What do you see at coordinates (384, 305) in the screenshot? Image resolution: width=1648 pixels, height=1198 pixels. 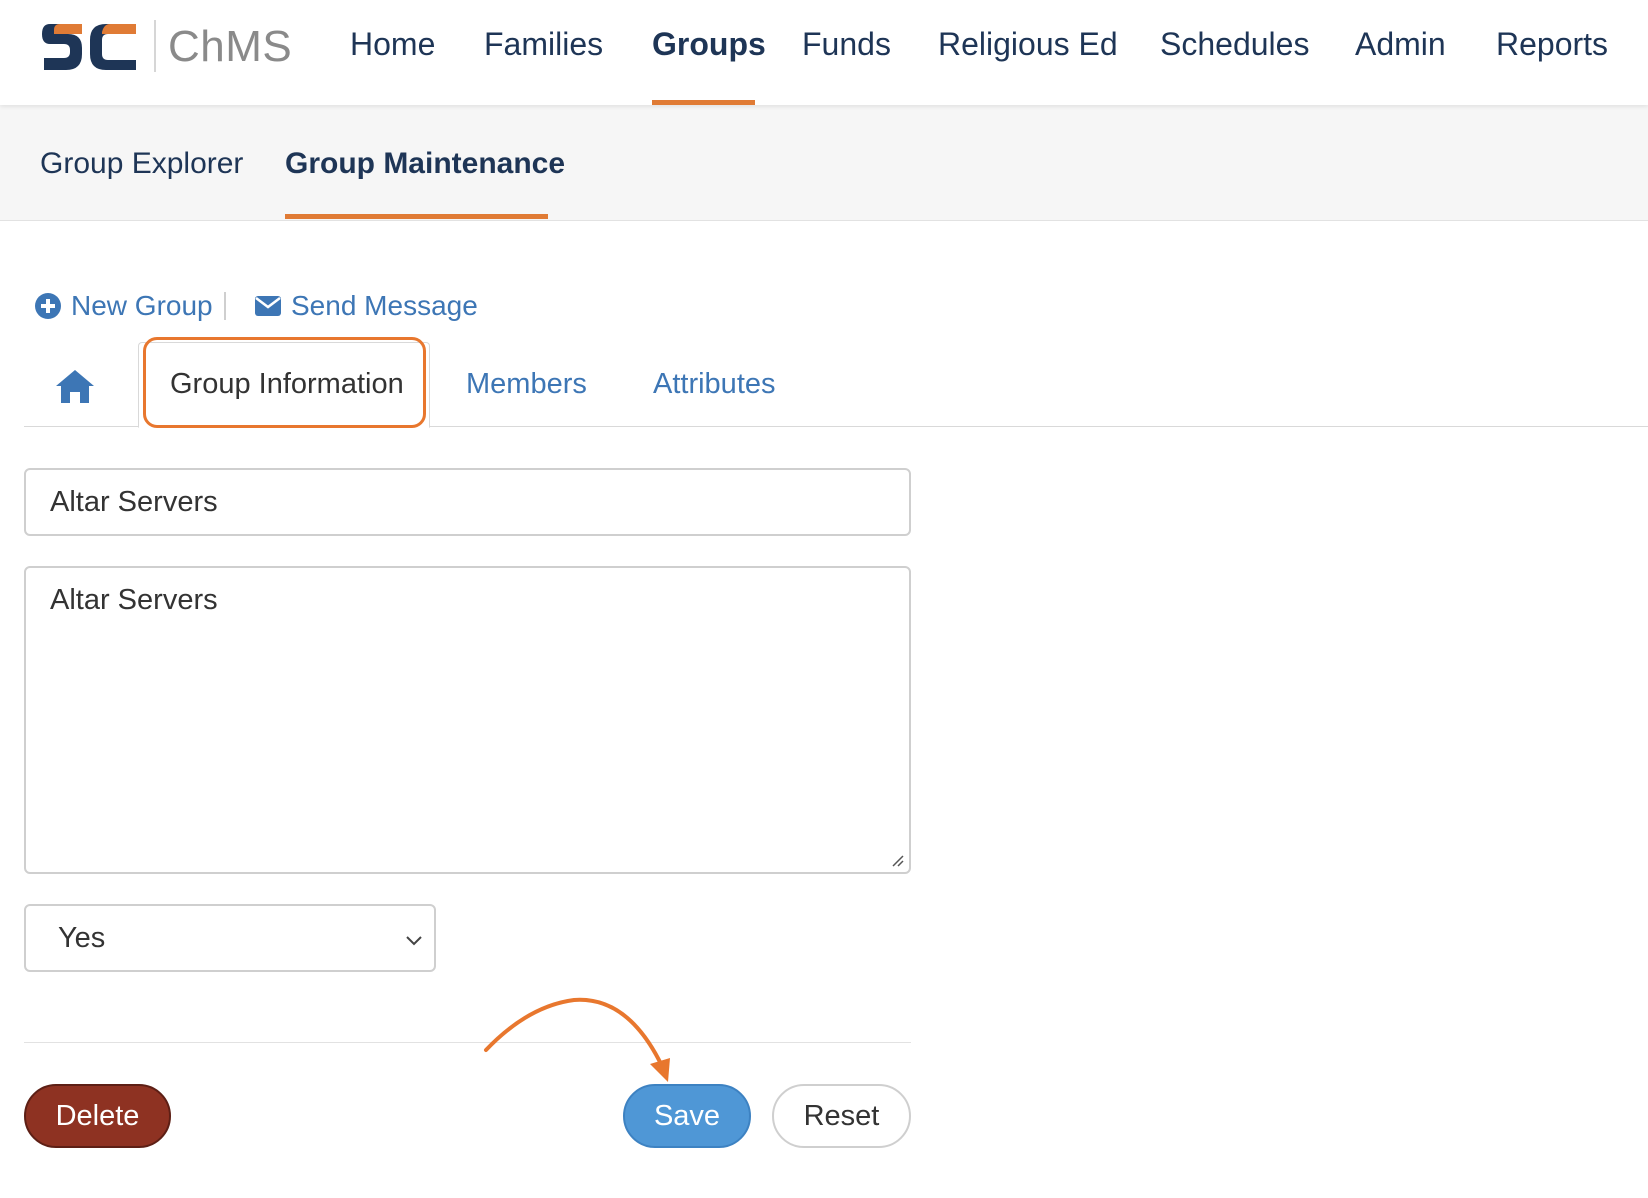 I see `send-message-label: Send Message` at bounding box center [384, 305].